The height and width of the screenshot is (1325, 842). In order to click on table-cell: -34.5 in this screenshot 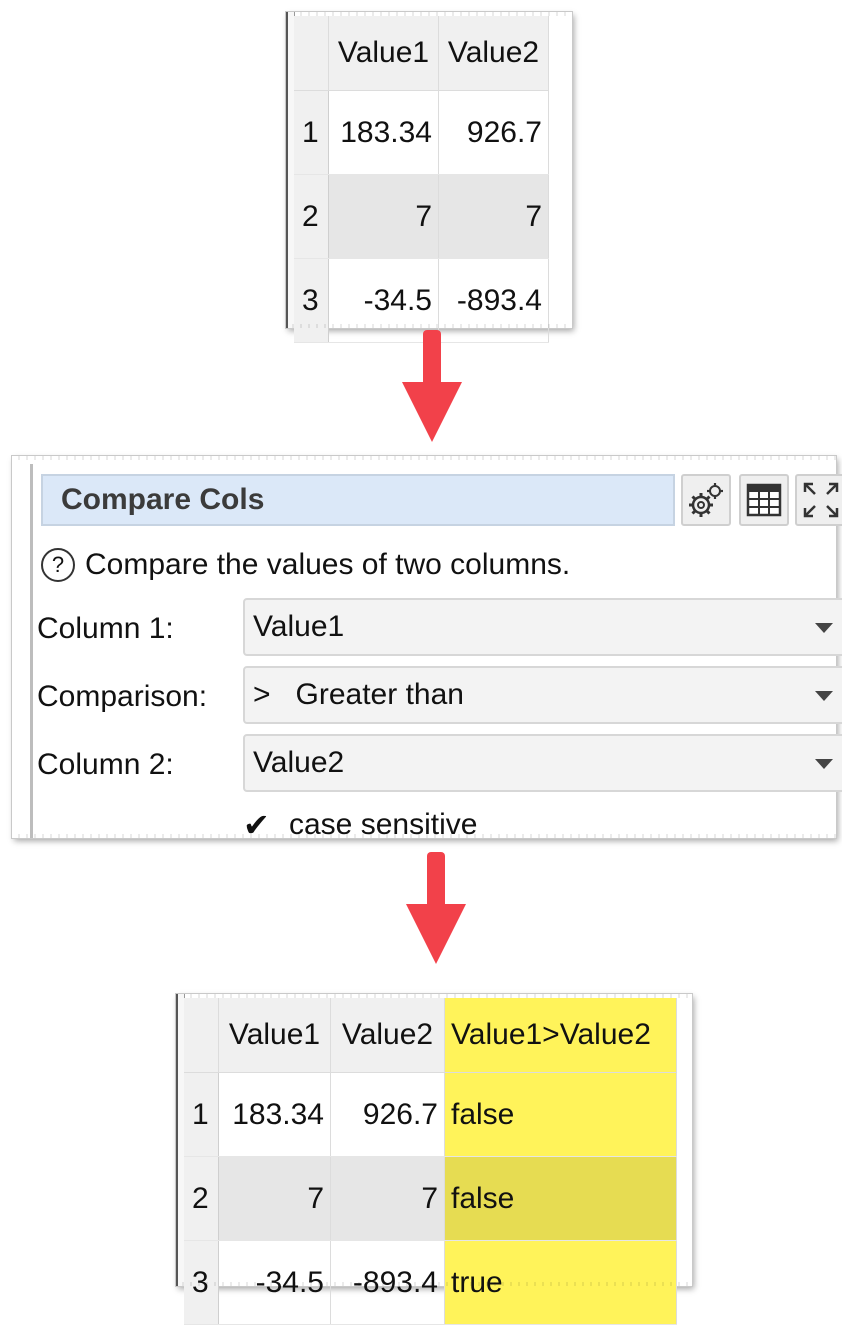, I will do `click(274, 1282)`.